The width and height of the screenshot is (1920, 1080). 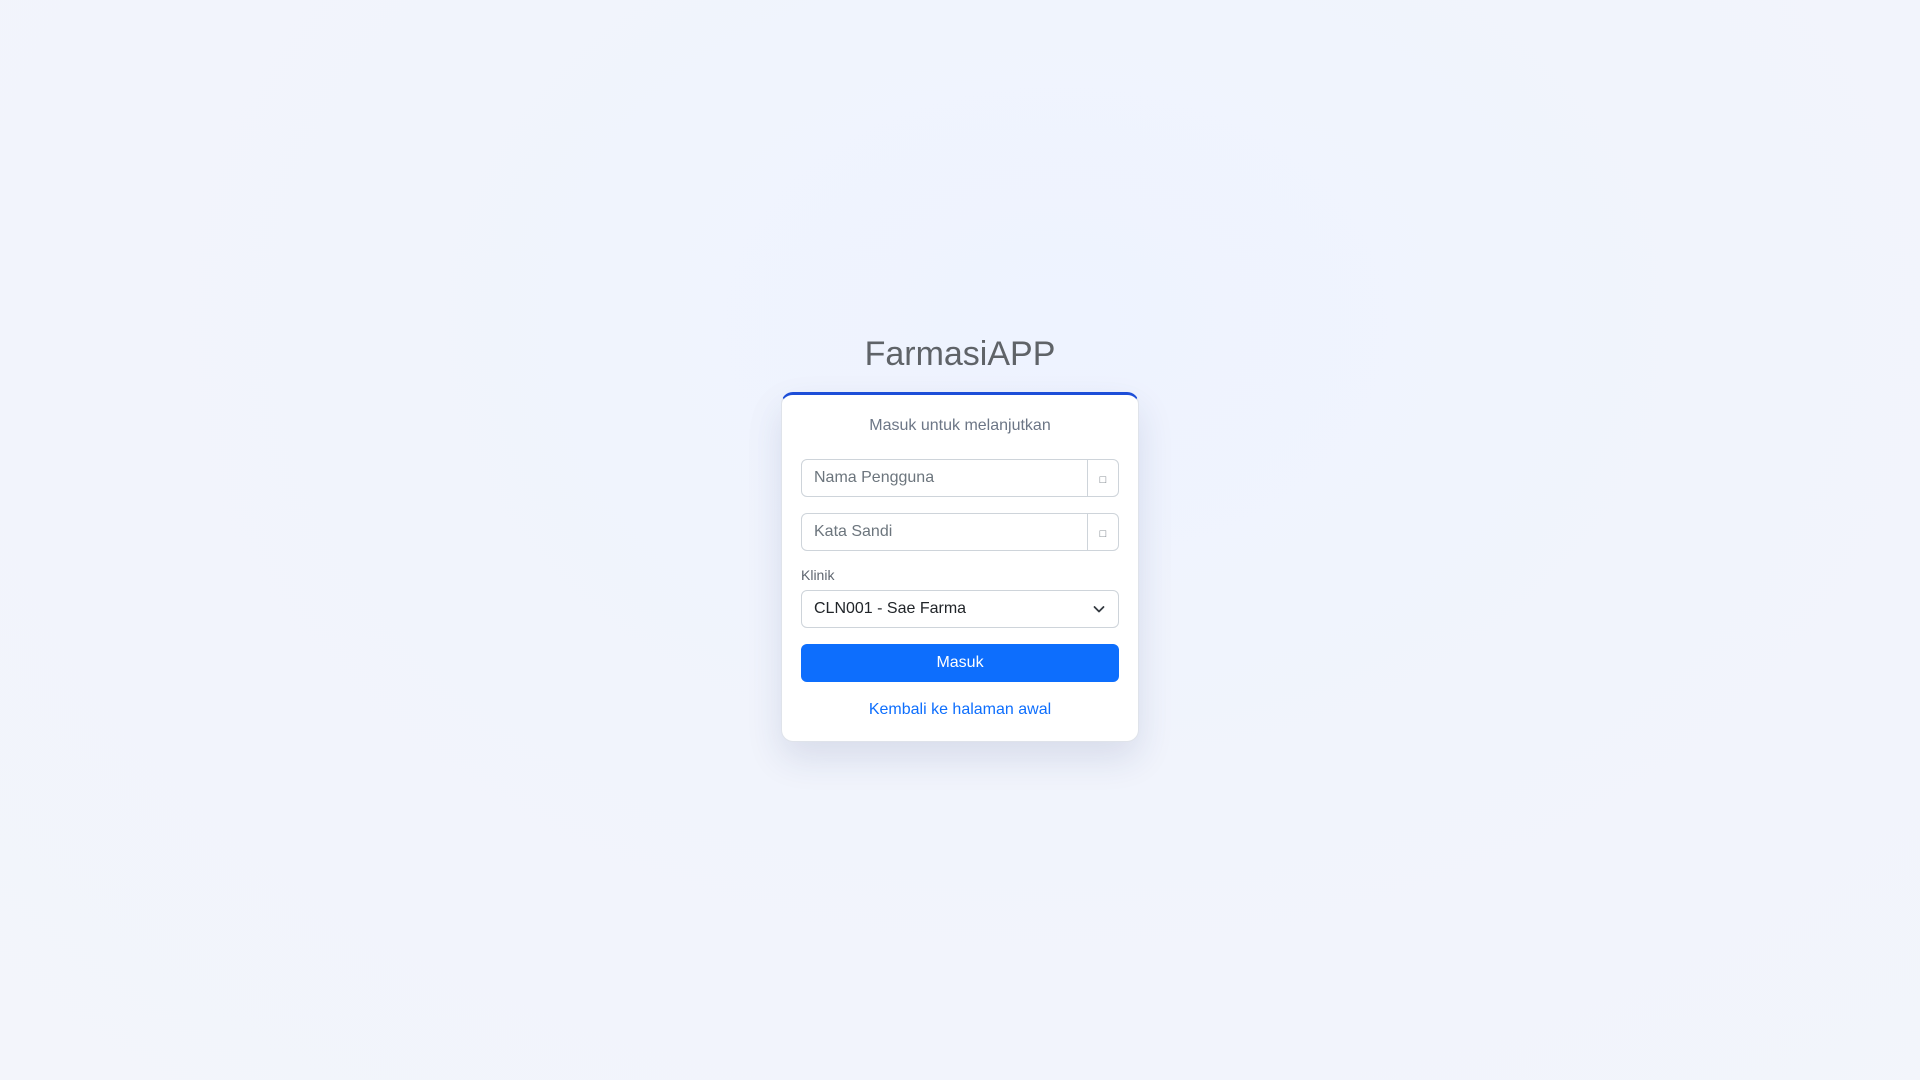 I want to click on username-input-group: □, so click(x=960, y=478).